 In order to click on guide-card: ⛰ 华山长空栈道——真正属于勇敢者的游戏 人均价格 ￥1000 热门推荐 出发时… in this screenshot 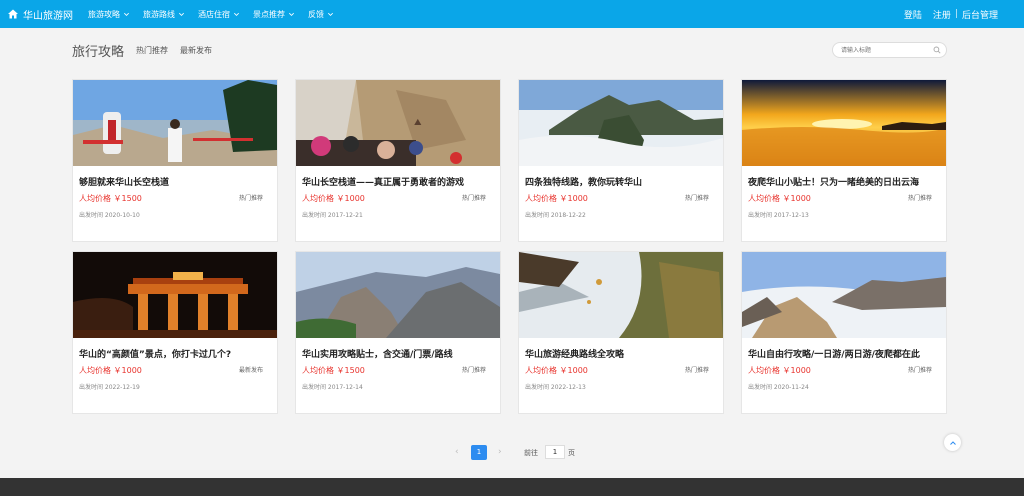, I will do `click(398, 160)`.